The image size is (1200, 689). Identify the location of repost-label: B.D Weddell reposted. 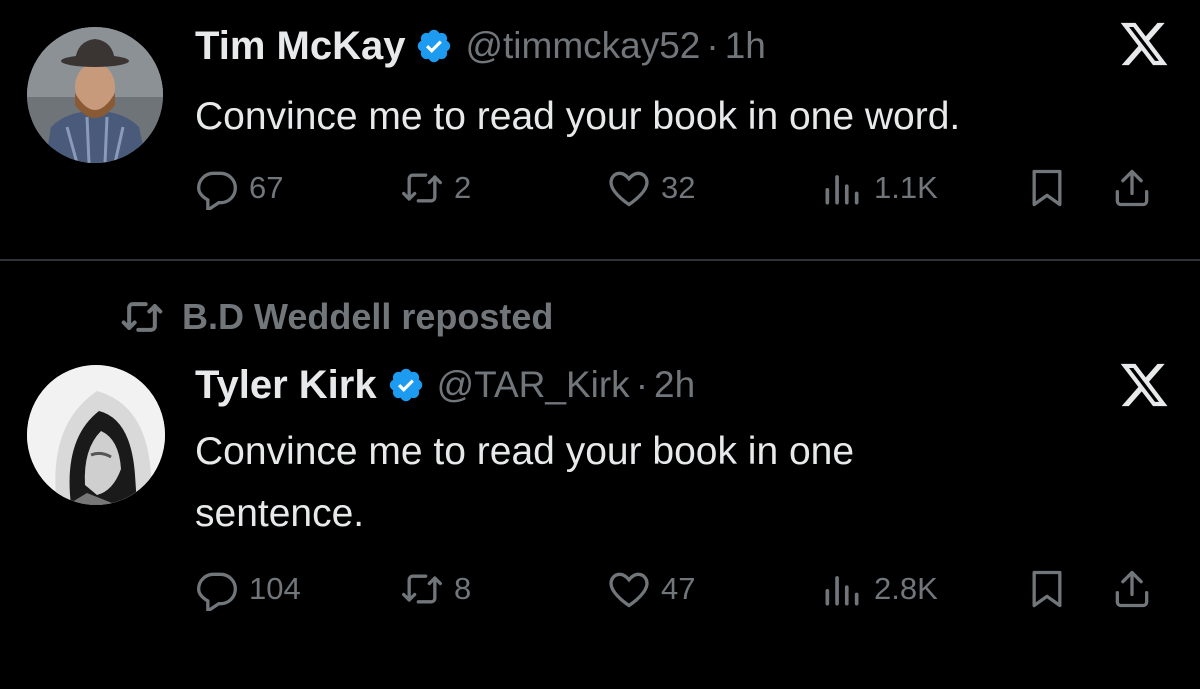
(367, 317).